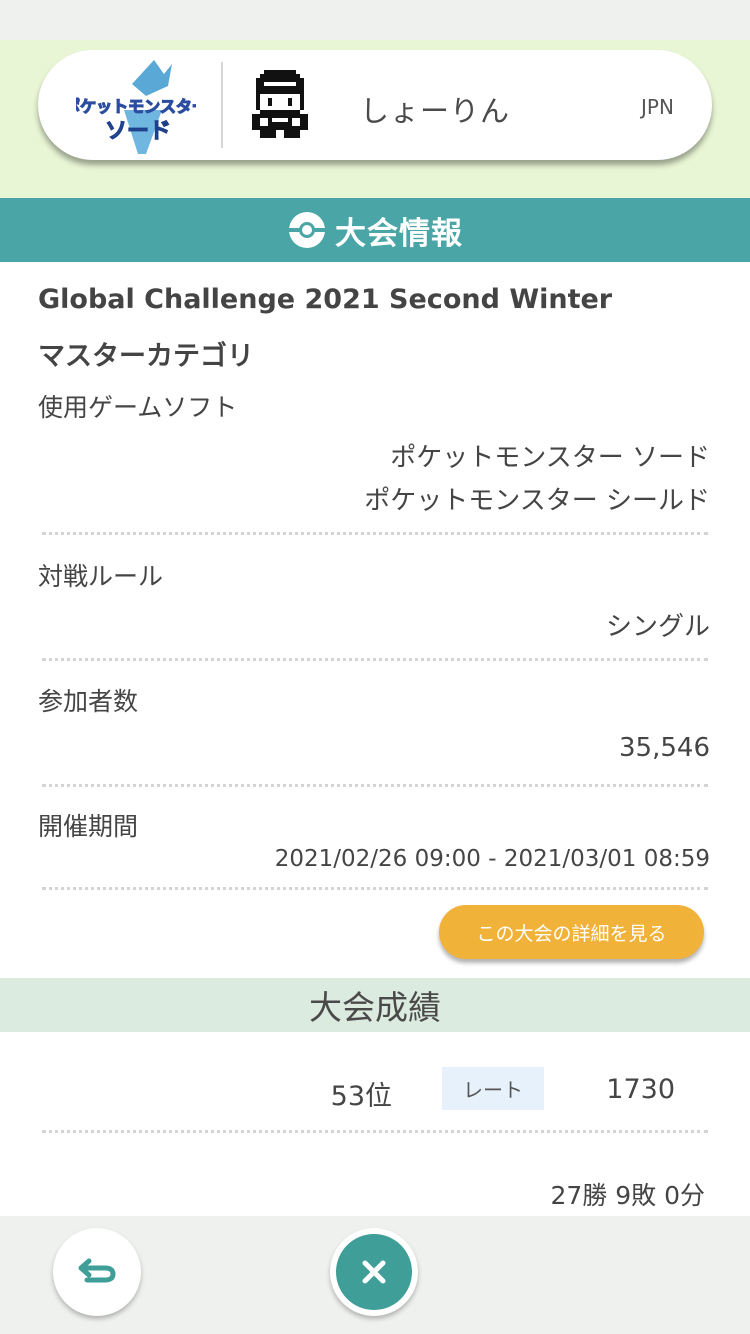  What do you see at coordinates (571, 932) in the screenshot?
I see `tournament-detail-button: この大会の詳細を見る` at bounding box center [571, 932].